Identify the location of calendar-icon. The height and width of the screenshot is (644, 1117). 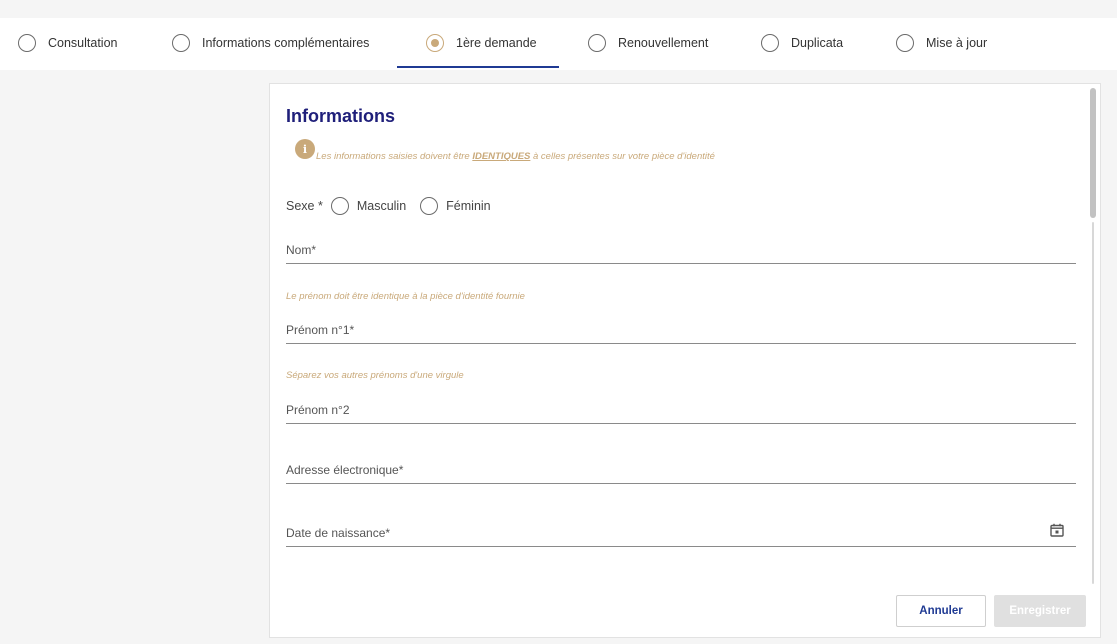
(1057, 530).